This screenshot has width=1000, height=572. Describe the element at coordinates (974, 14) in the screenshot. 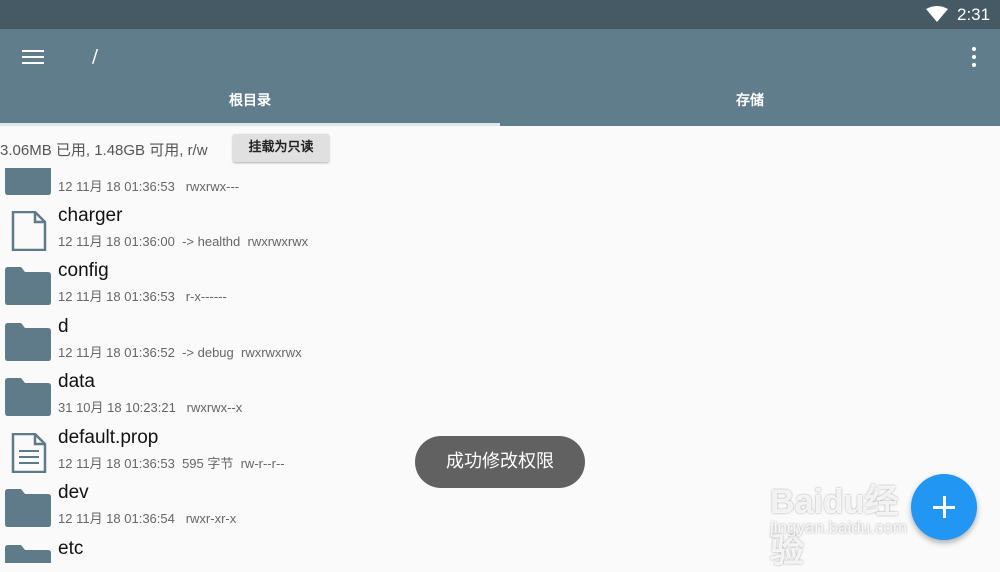

I see `status-time: 2:31` at that location.